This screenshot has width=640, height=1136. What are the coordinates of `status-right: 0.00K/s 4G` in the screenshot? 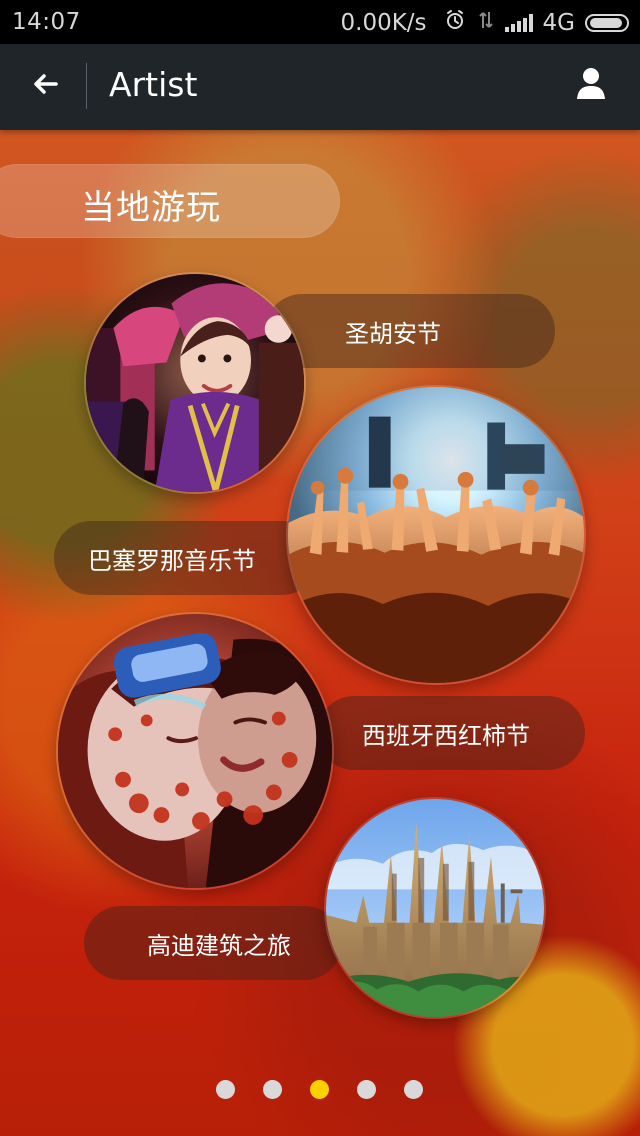 It's located at (484, 23).